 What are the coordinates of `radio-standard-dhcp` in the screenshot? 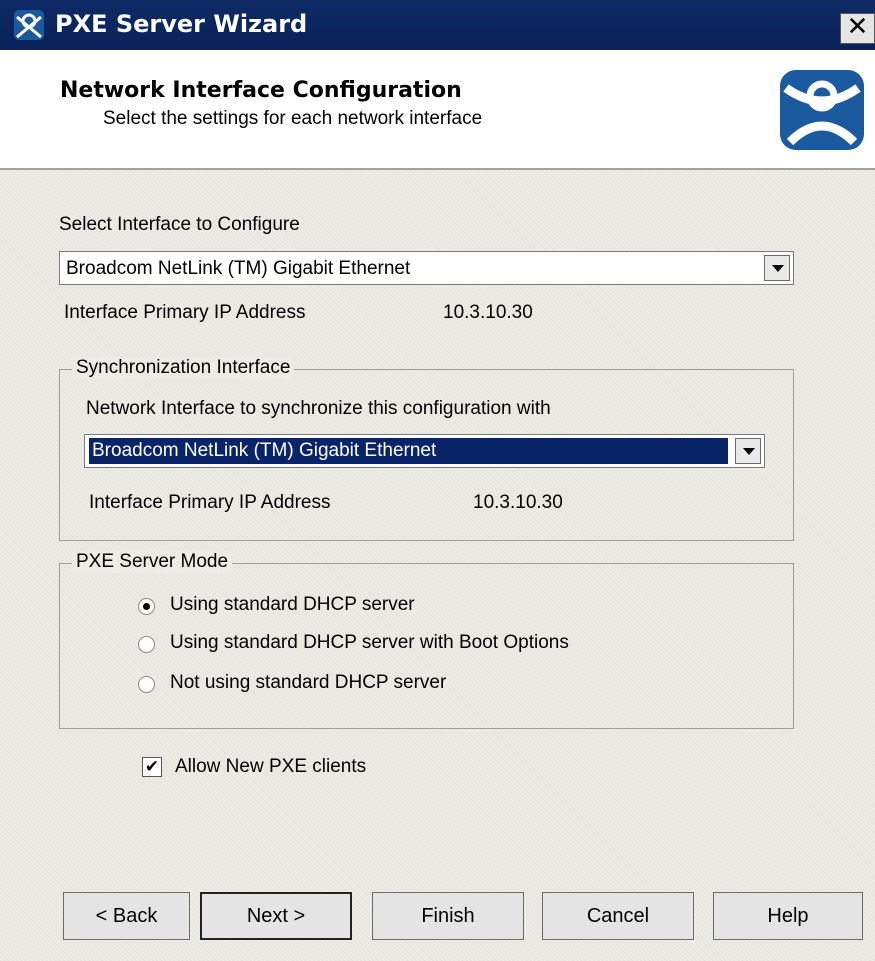 It's located at (146, 606).